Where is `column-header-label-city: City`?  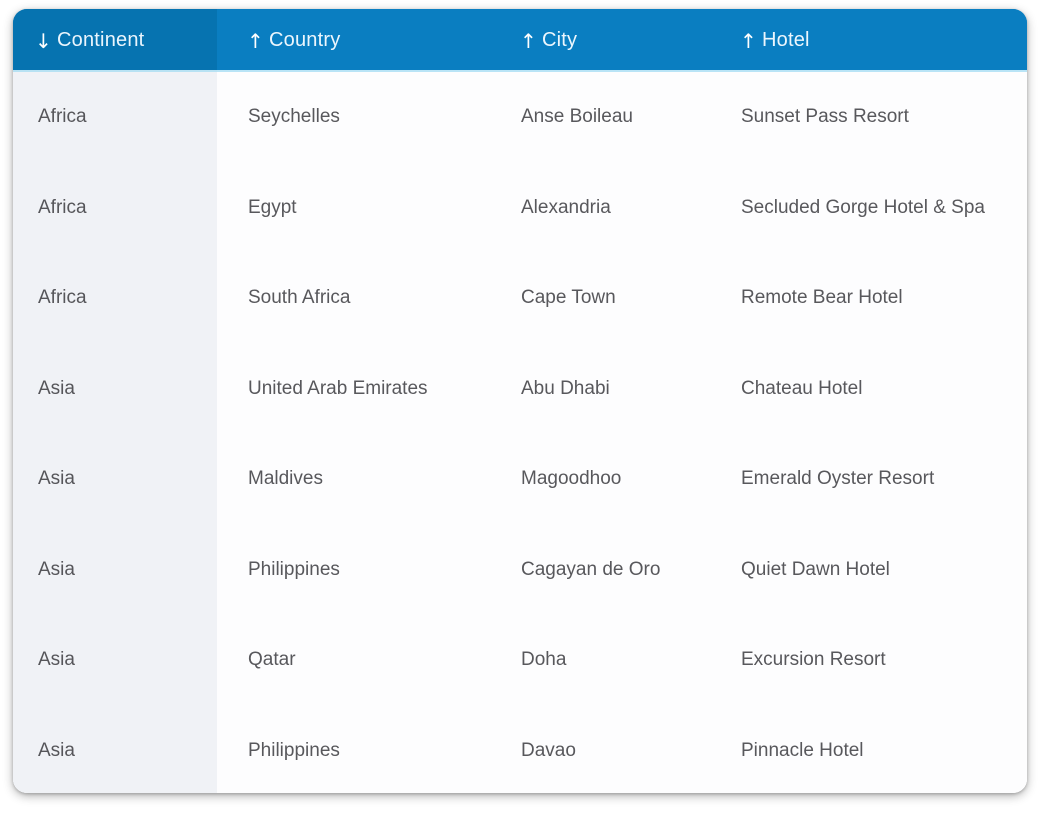
column-header-label-city: City is located at coordinates (560, 40).